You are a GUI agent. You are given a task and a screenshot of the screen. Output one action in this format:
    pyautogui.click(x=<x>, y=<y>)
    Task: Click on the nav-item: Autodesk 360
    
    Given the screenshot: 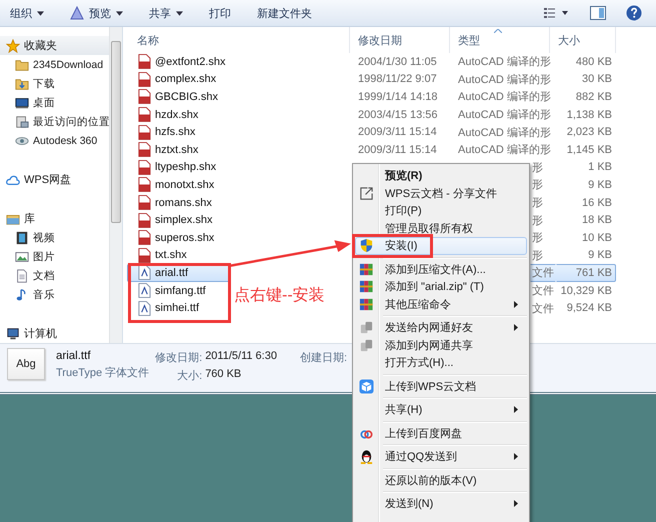 What is the action you would take?
    pyautogui.click(x=54, y=140)
    